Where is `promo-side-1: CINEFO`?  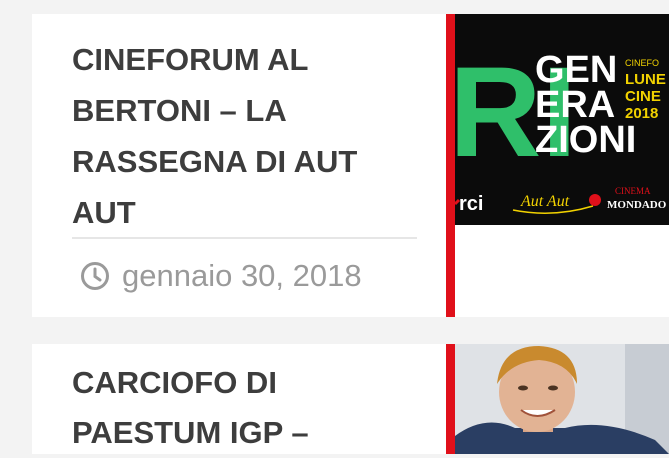 promo-side-1: CINEFO is located at coordinates (642, 63).